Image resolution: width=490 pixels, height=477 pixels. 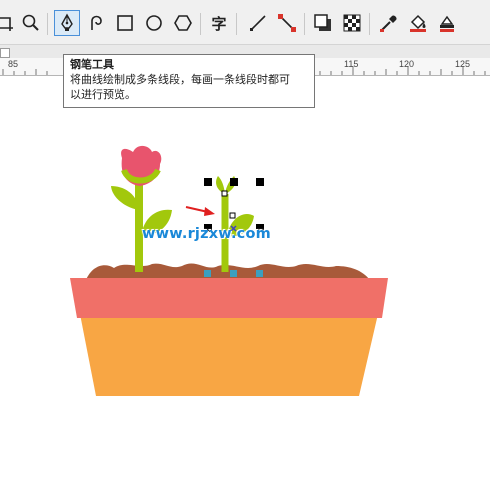 I want to click on eyedropper-icon, so click(x=389, y=23).